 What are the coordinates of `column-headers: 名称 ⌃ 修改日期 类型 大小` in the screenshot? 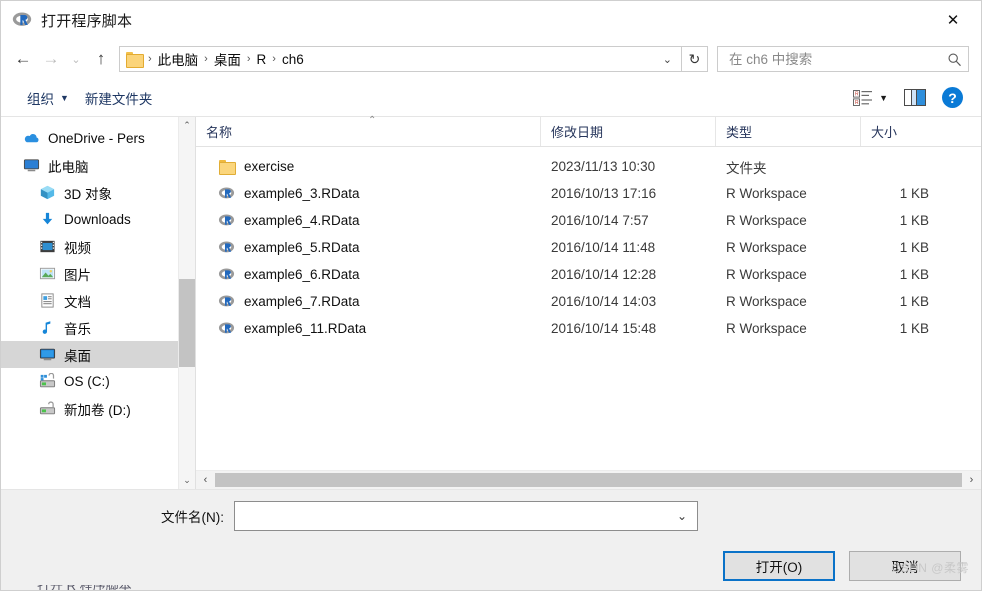 It's located at (588, 131).